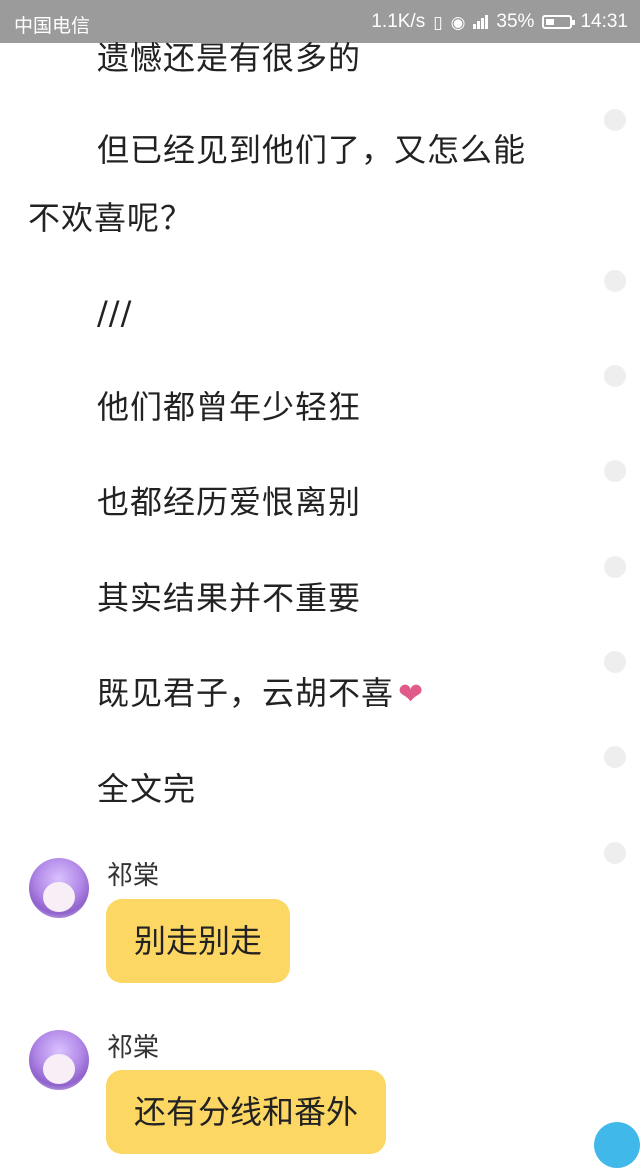  What do you see at coordinates (481, 22) in the screenshot?
I see `signal-icon` at bounding box center [481, 22].